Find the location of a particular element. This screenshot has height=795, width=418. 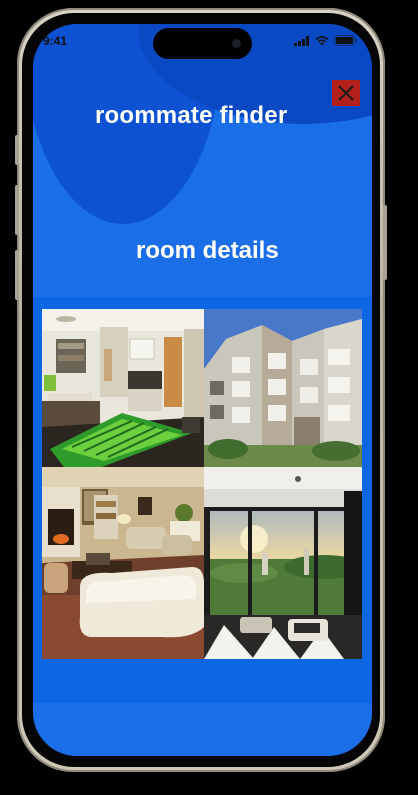

room-details-heading: room details is located at coordinates (207, 250).